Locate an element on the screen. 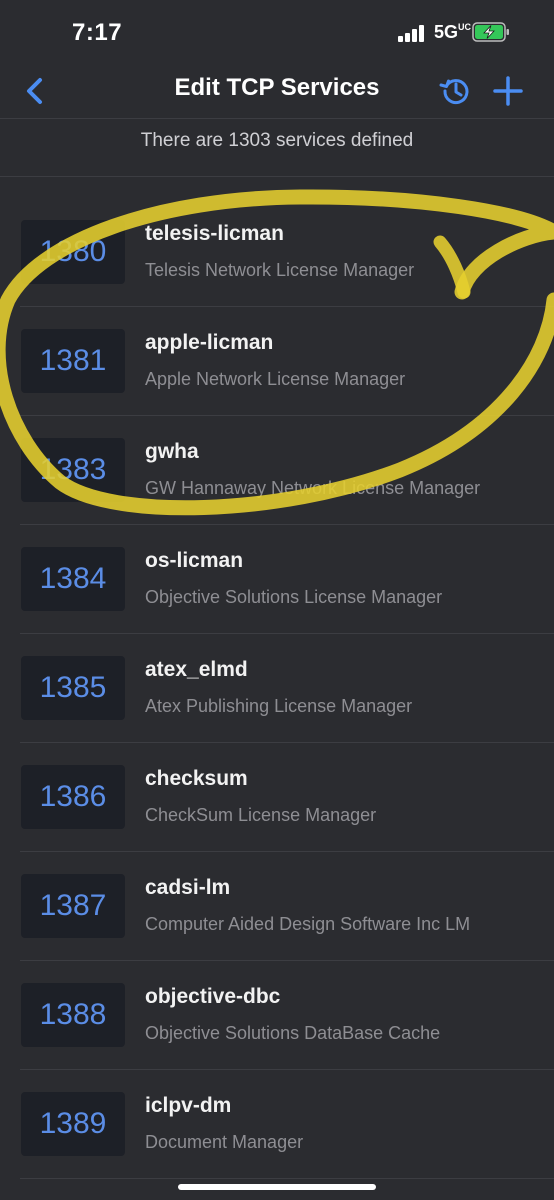  service-name: gwha is located at coordinates (172, 451).